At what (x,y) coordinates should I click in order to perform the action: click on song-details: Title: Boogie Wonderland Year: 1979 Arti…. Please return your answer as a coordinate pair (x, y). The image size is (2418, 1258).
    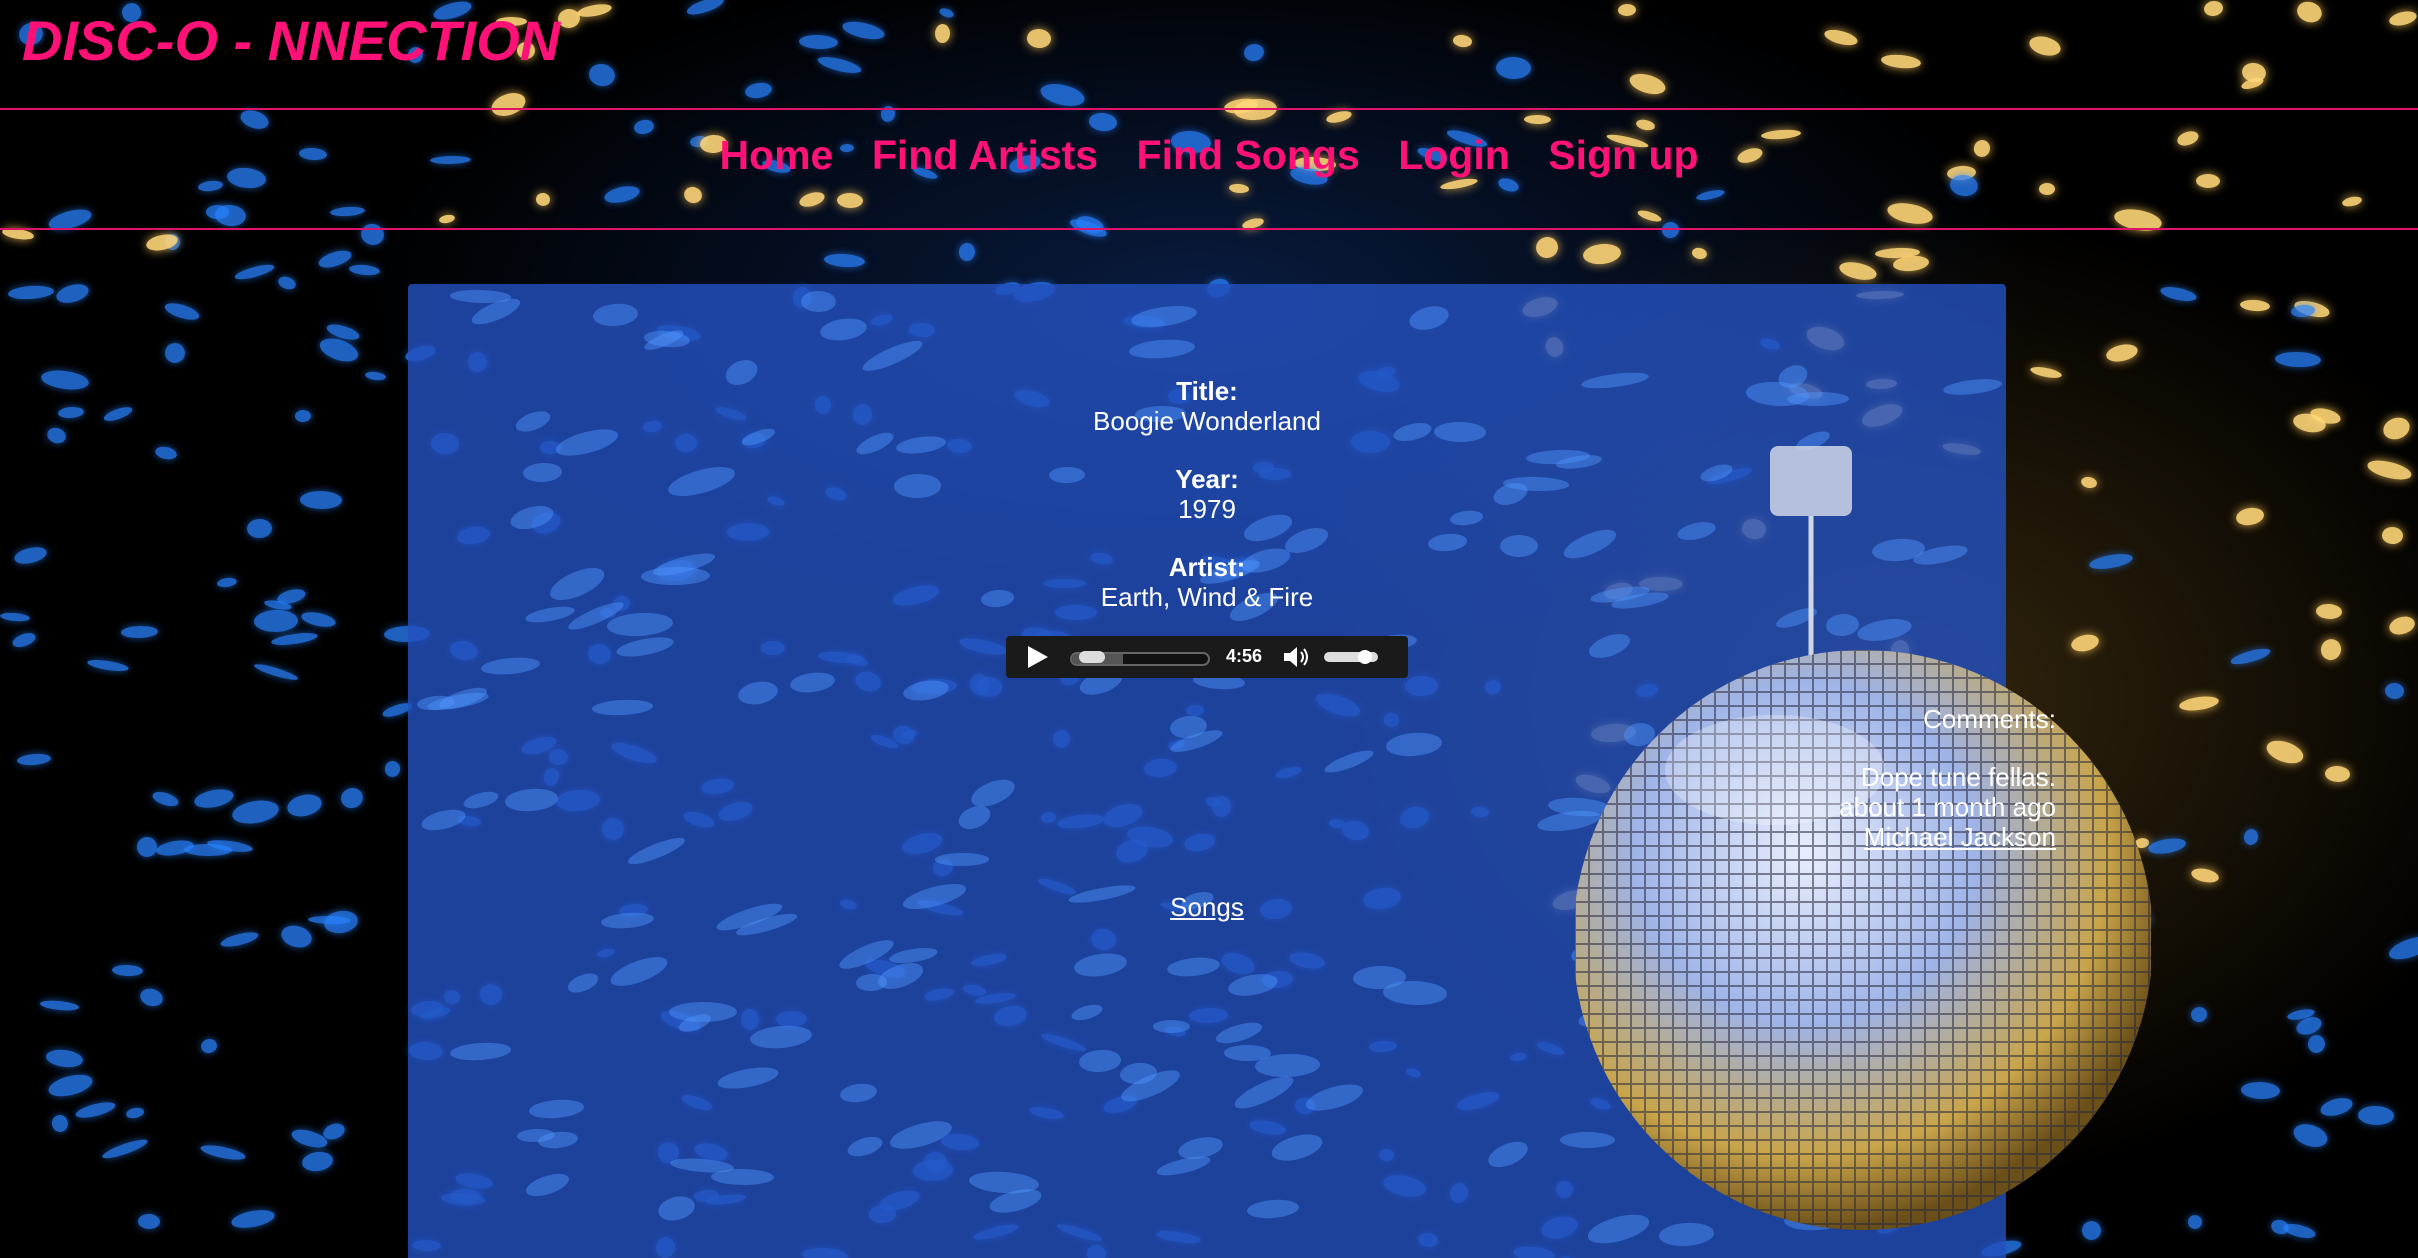
    Looking at the image, I should click on (1207, 508).